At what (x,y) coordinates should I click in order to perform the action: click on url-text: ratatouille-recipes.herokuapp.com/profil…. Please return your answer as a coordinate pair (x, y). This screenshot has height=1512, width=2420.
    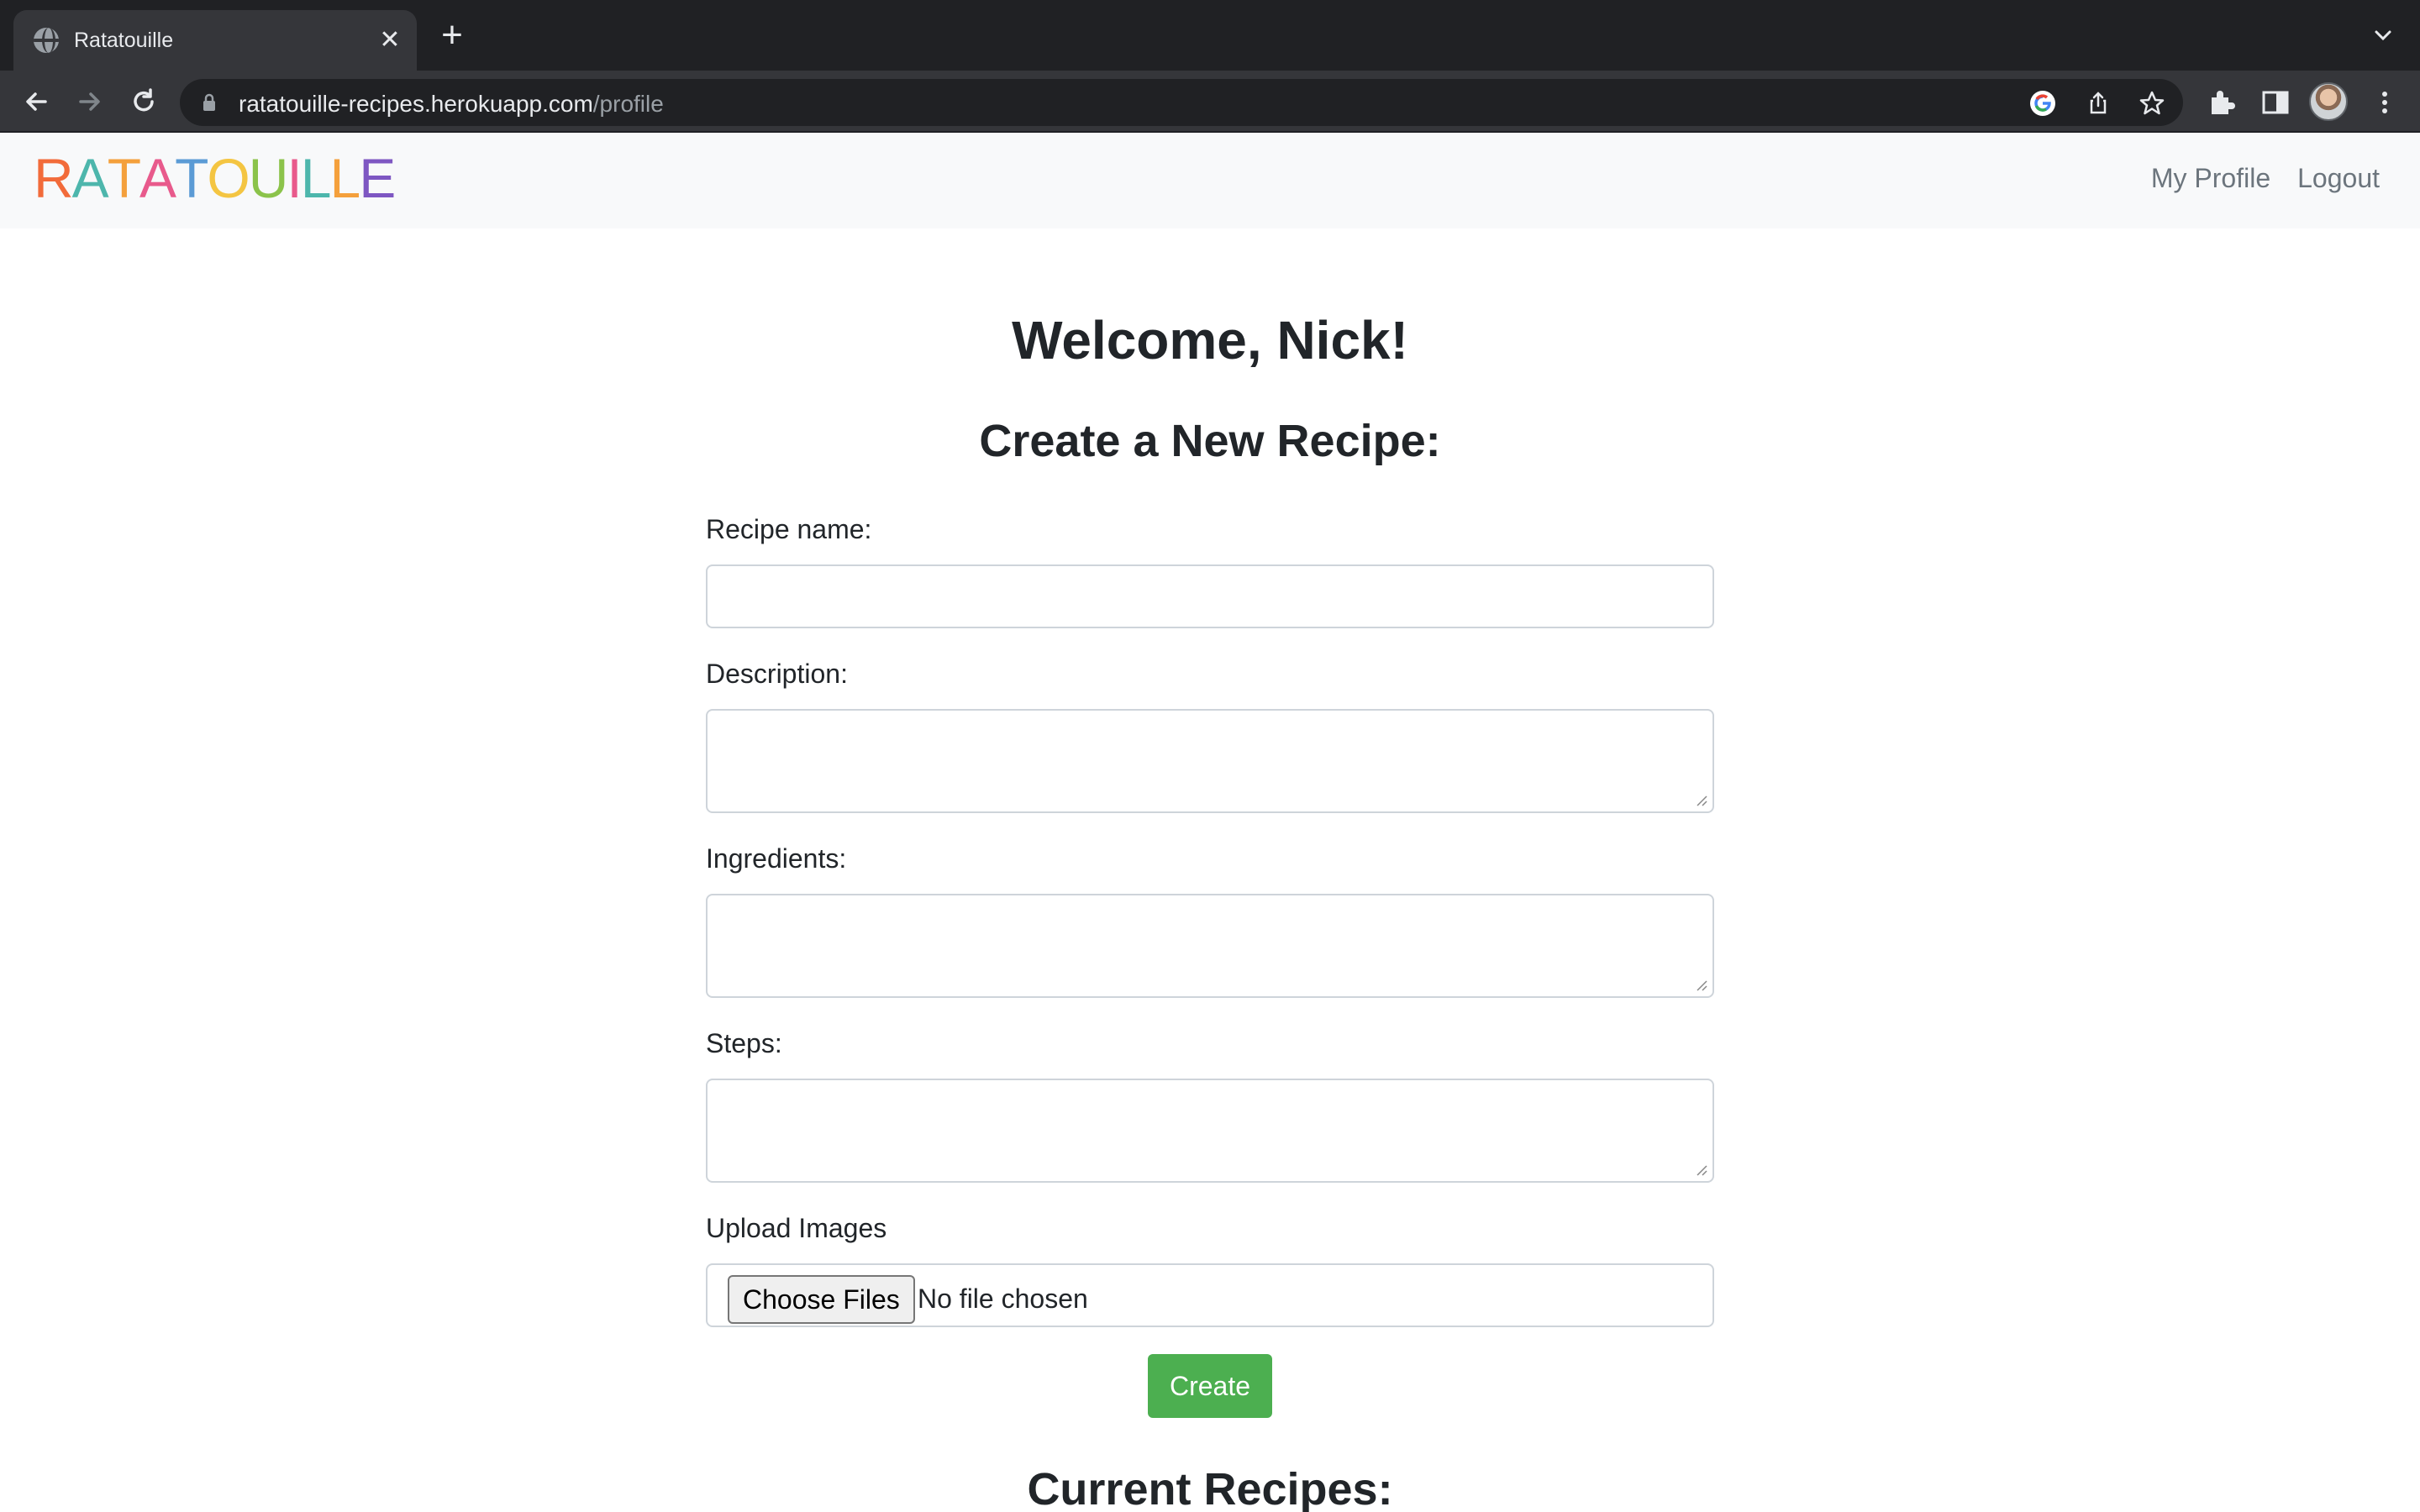
    Looking at the image, I should click on (451, 104).